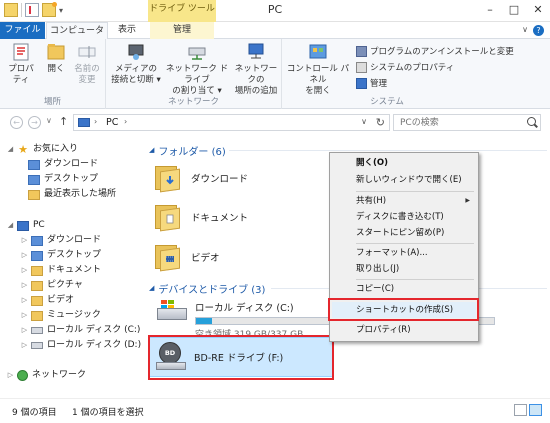 Image resolution: width=550 pixels, height=423 pixels. Describe the element at coordinates (535, 410) in the screenshot. I see `tiles-view-icon` at that location.